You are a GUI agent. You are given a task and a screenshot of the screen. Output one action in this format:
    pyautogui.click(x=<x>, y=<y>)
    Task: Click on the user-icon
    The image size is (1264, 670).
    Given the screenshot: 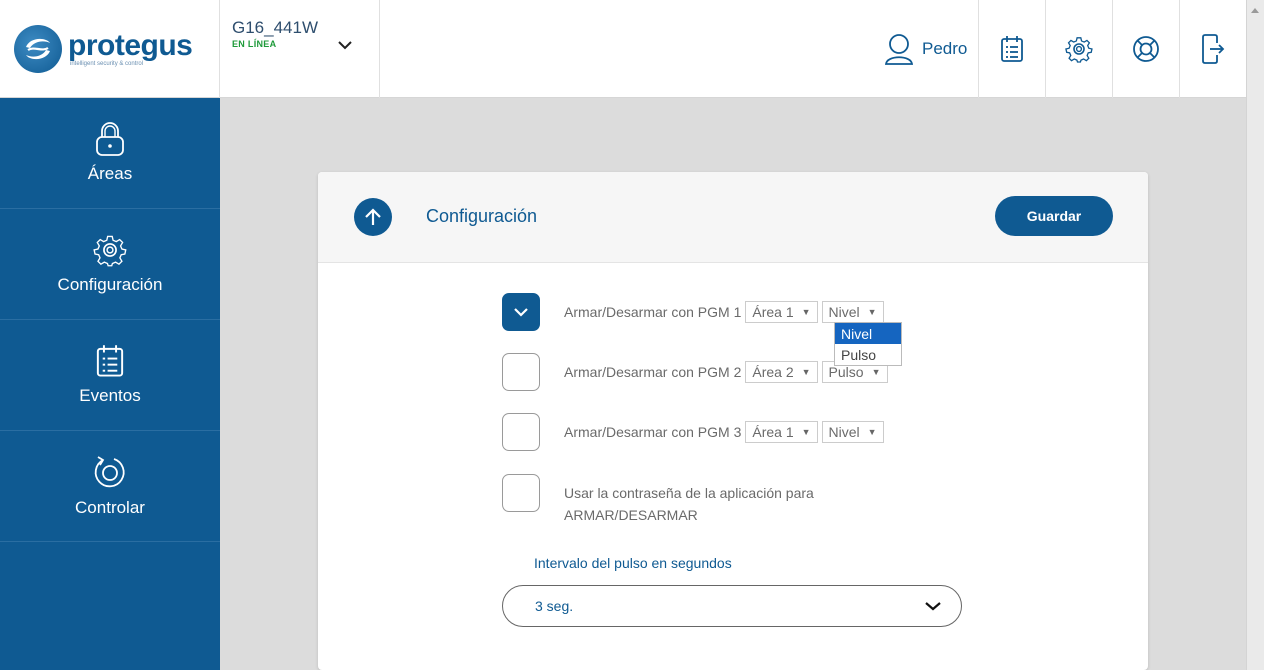 What is the action you would take?
    pyautogui.click(x=899, y=49)
    